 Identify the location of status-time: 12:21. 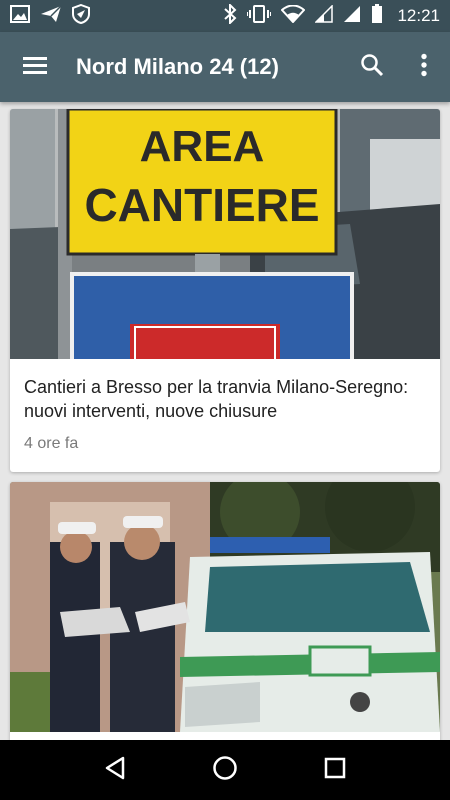
(418, 15).